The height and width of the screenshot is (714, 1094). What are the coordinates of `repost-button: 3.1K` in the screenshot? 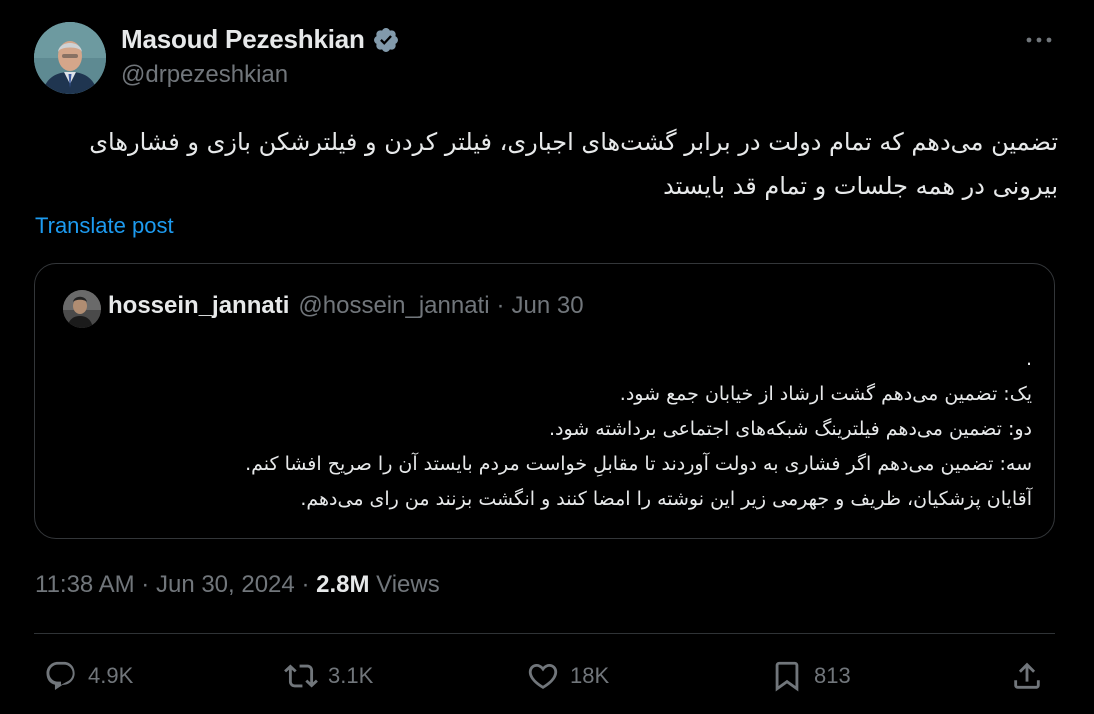 It's located at (328, 676).